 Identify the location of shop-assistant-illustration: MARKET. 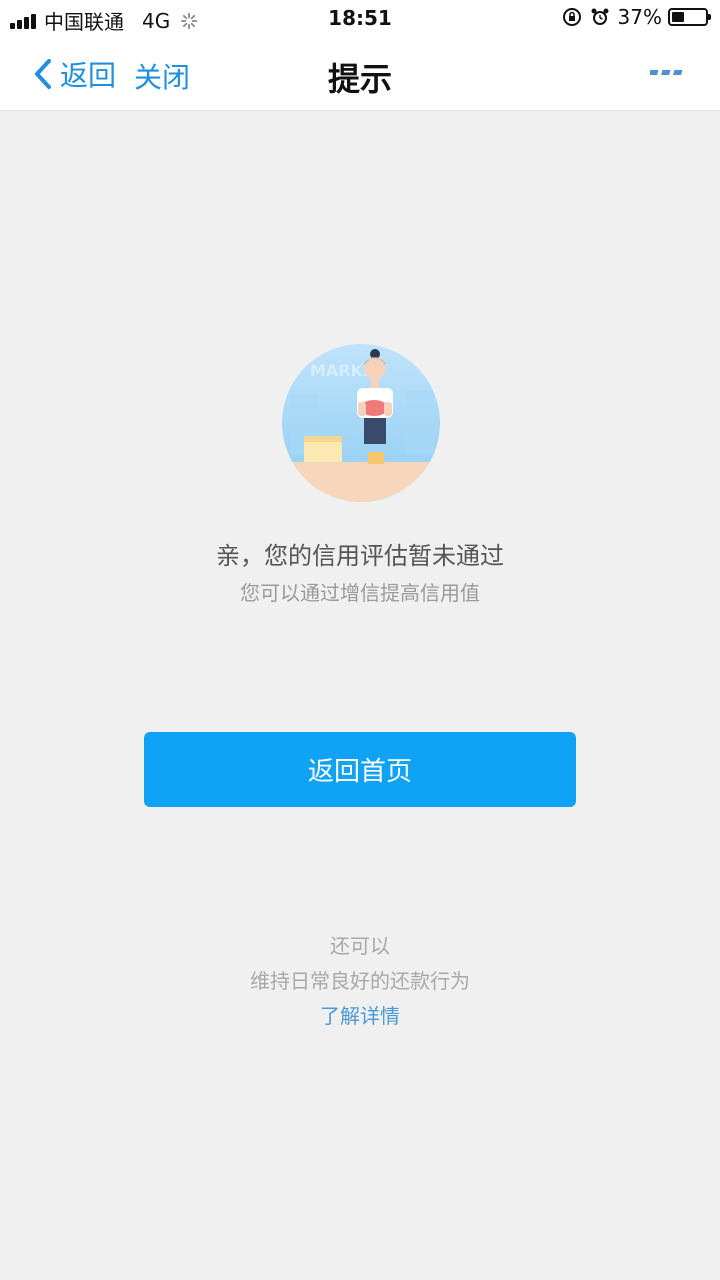
(361, 423).